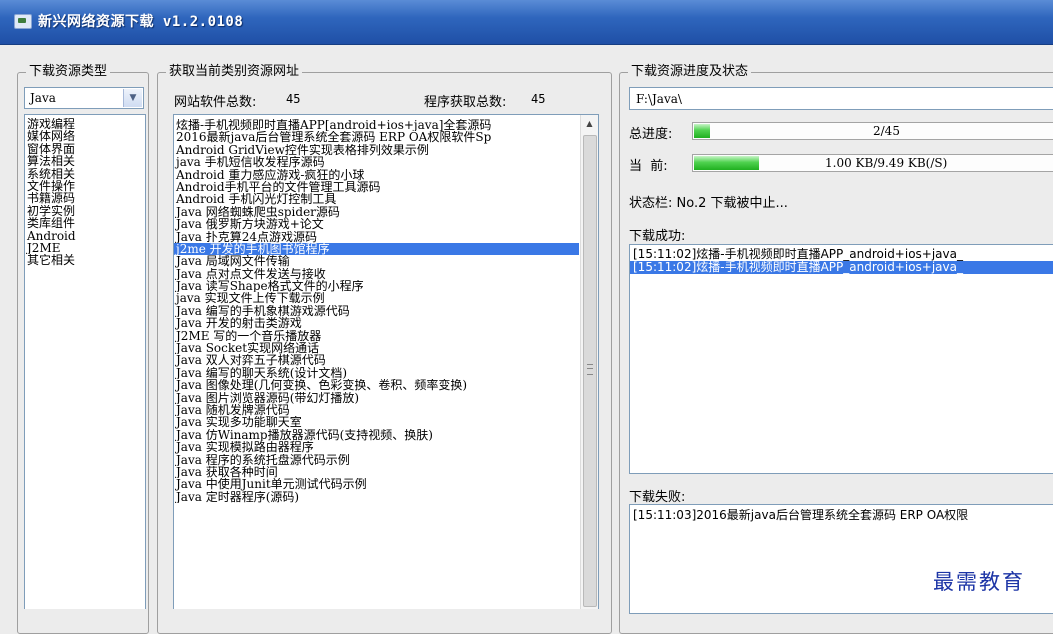 The image size is (1053, 634). Describe the element at coordinates (465, 102) in the screenshot. I see `program-total-label: 程序获取总数:` at that location.